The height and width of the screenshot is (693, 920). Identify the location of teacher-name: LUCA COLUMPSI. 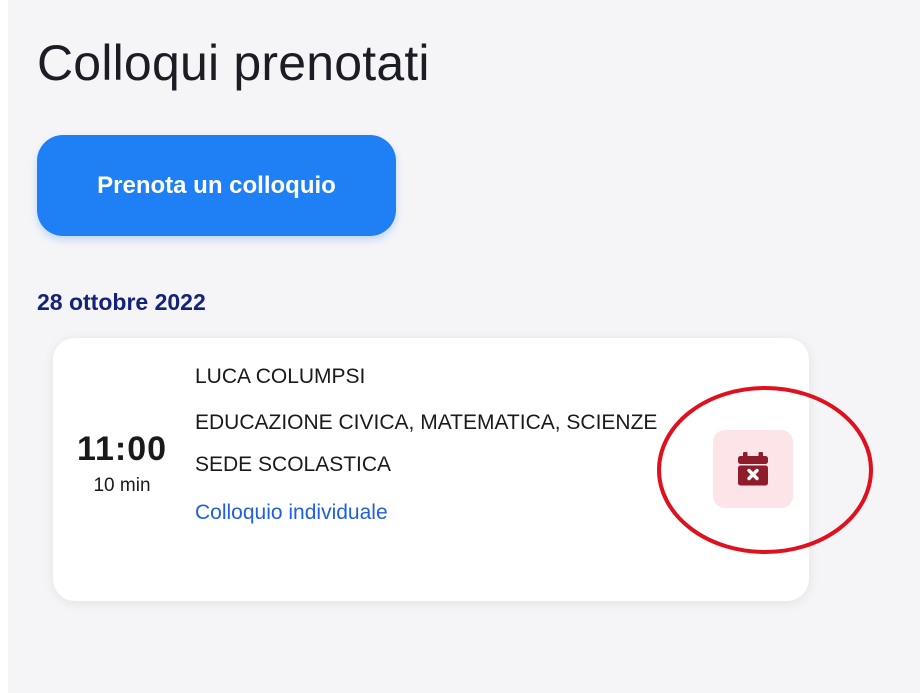
(280, 376).